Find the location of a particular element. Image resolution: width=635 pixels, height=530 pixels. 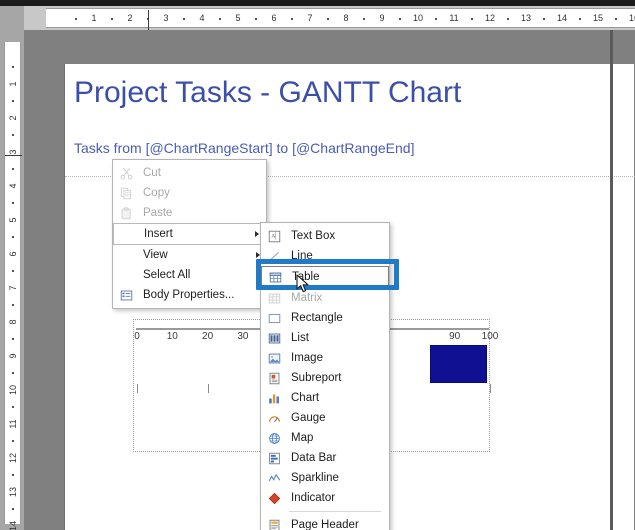

chart-bar is located at coordinates (458, 364).